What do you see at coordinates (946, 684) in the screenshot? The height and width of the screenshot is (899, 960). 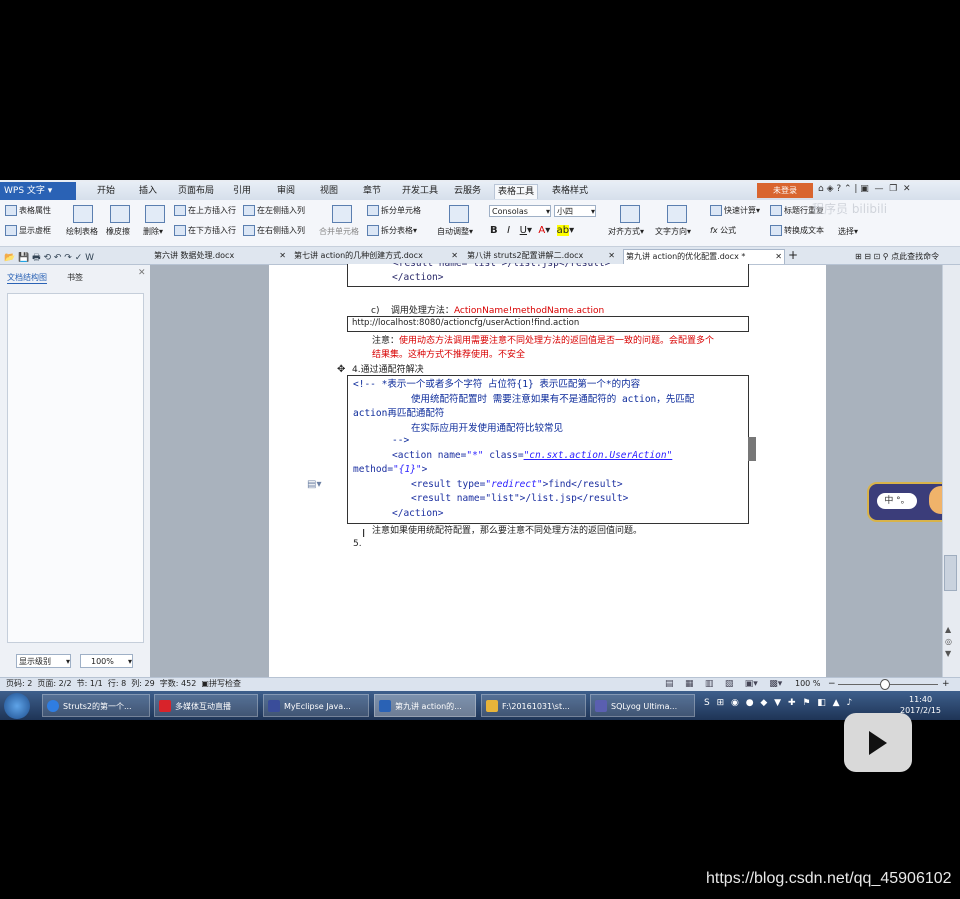 I see `zoom-in-icon: +` at bounding box center [946, 684].